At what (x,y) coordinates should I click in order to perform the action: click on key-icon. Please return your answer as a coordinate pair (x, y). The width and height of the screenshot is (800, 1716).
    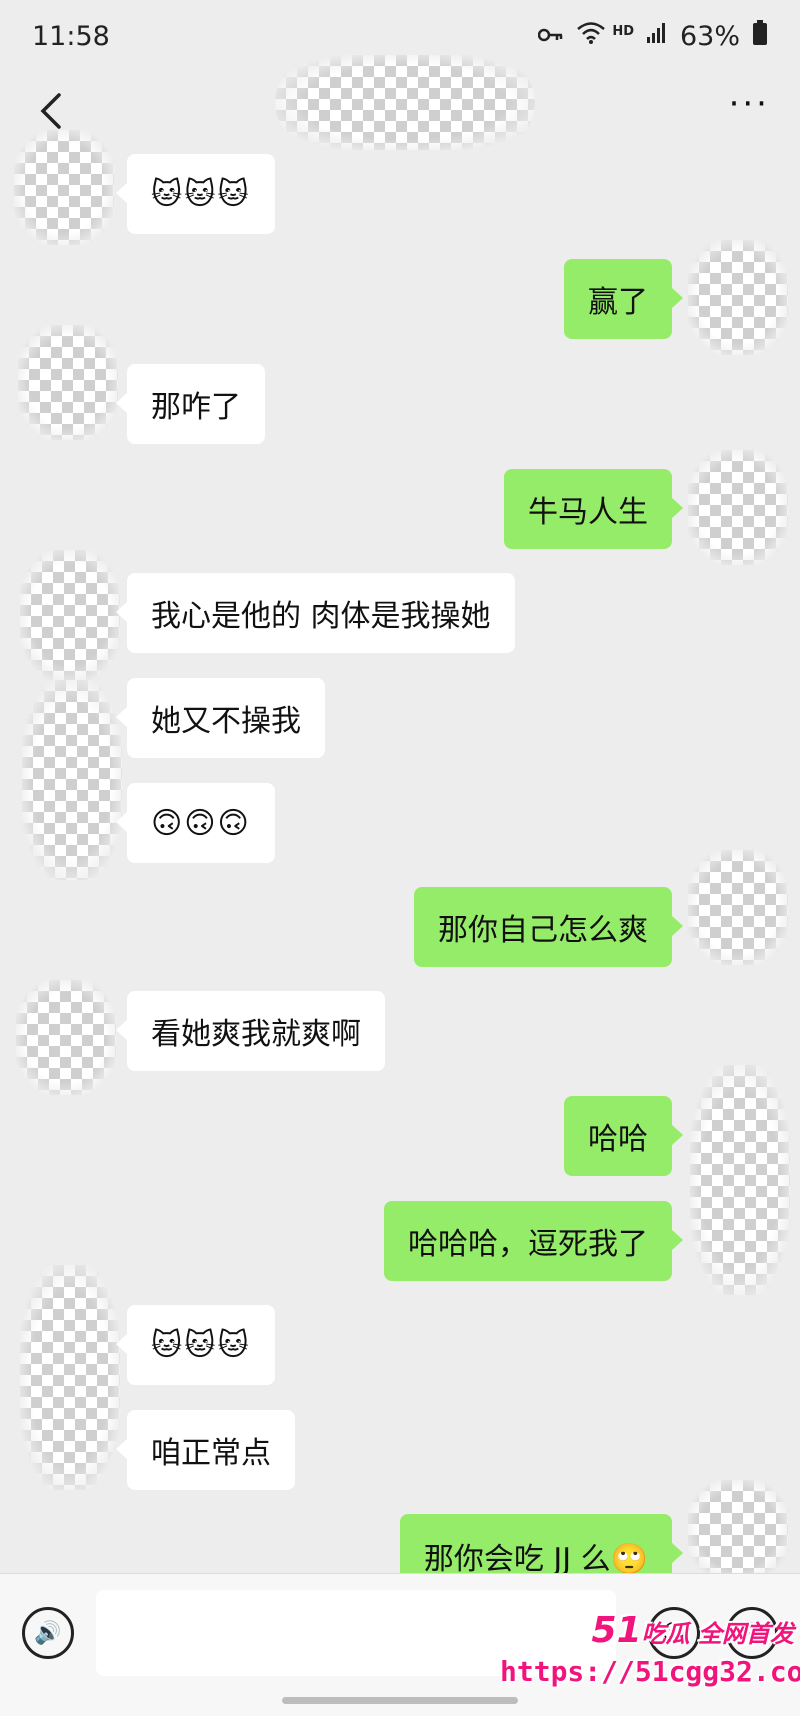
    Looking at the image, I should click on (551, 36).